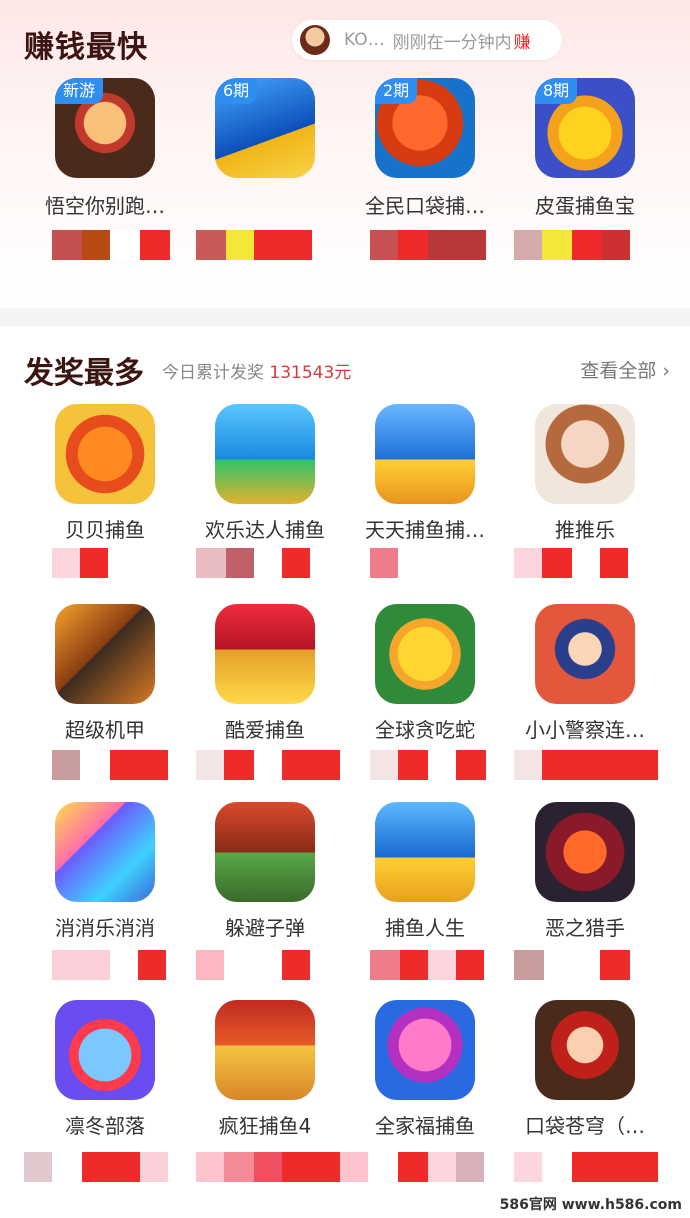 The height and width of the screenshot is (1218, 690). Describe the element at coordinates (425, 730) in the screenshot. I see `app-name: 全球贪吃蛇` at that location.